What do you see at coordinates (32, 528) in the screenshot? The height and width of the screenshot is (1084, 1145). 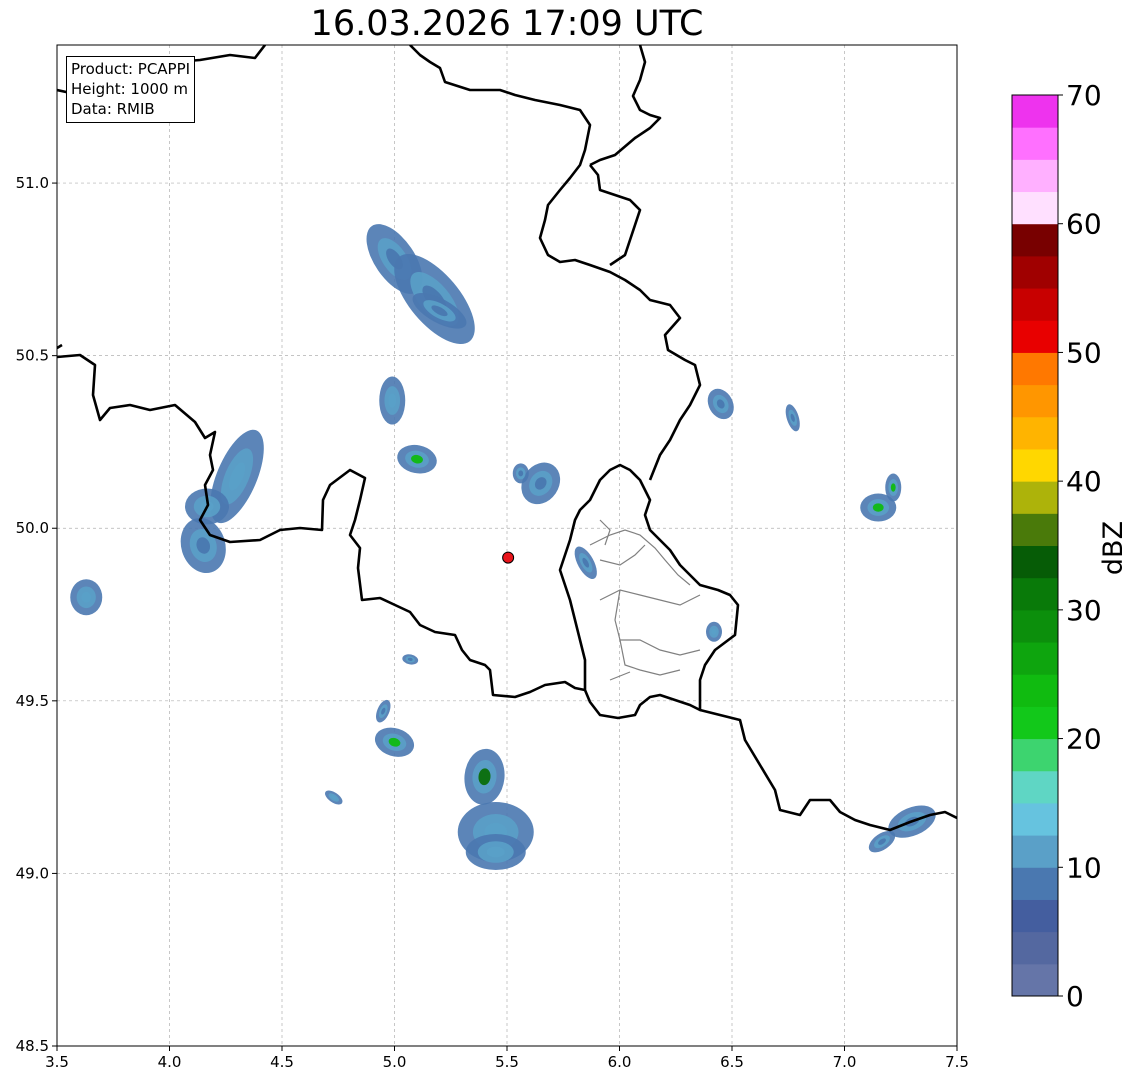 I see `y-tick-label: 50.0` at bounding box center [32, 528].